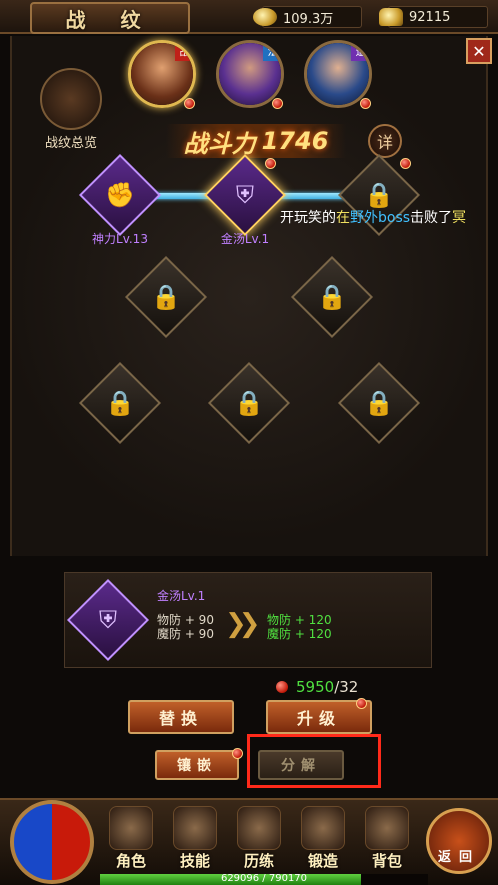  What do you see at coordinates (323, 828) in the screenshot?
I see `anvil-icon` at bounding box center [323, 828].